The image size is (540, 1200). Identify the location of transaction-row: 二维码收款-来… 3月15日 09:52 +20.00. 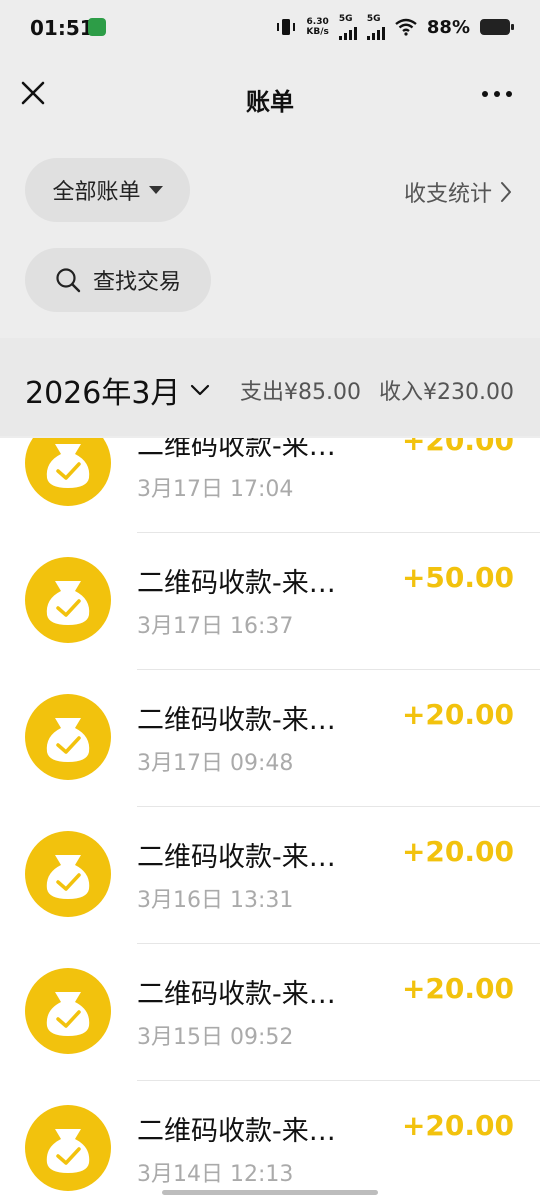
(270, 1012).